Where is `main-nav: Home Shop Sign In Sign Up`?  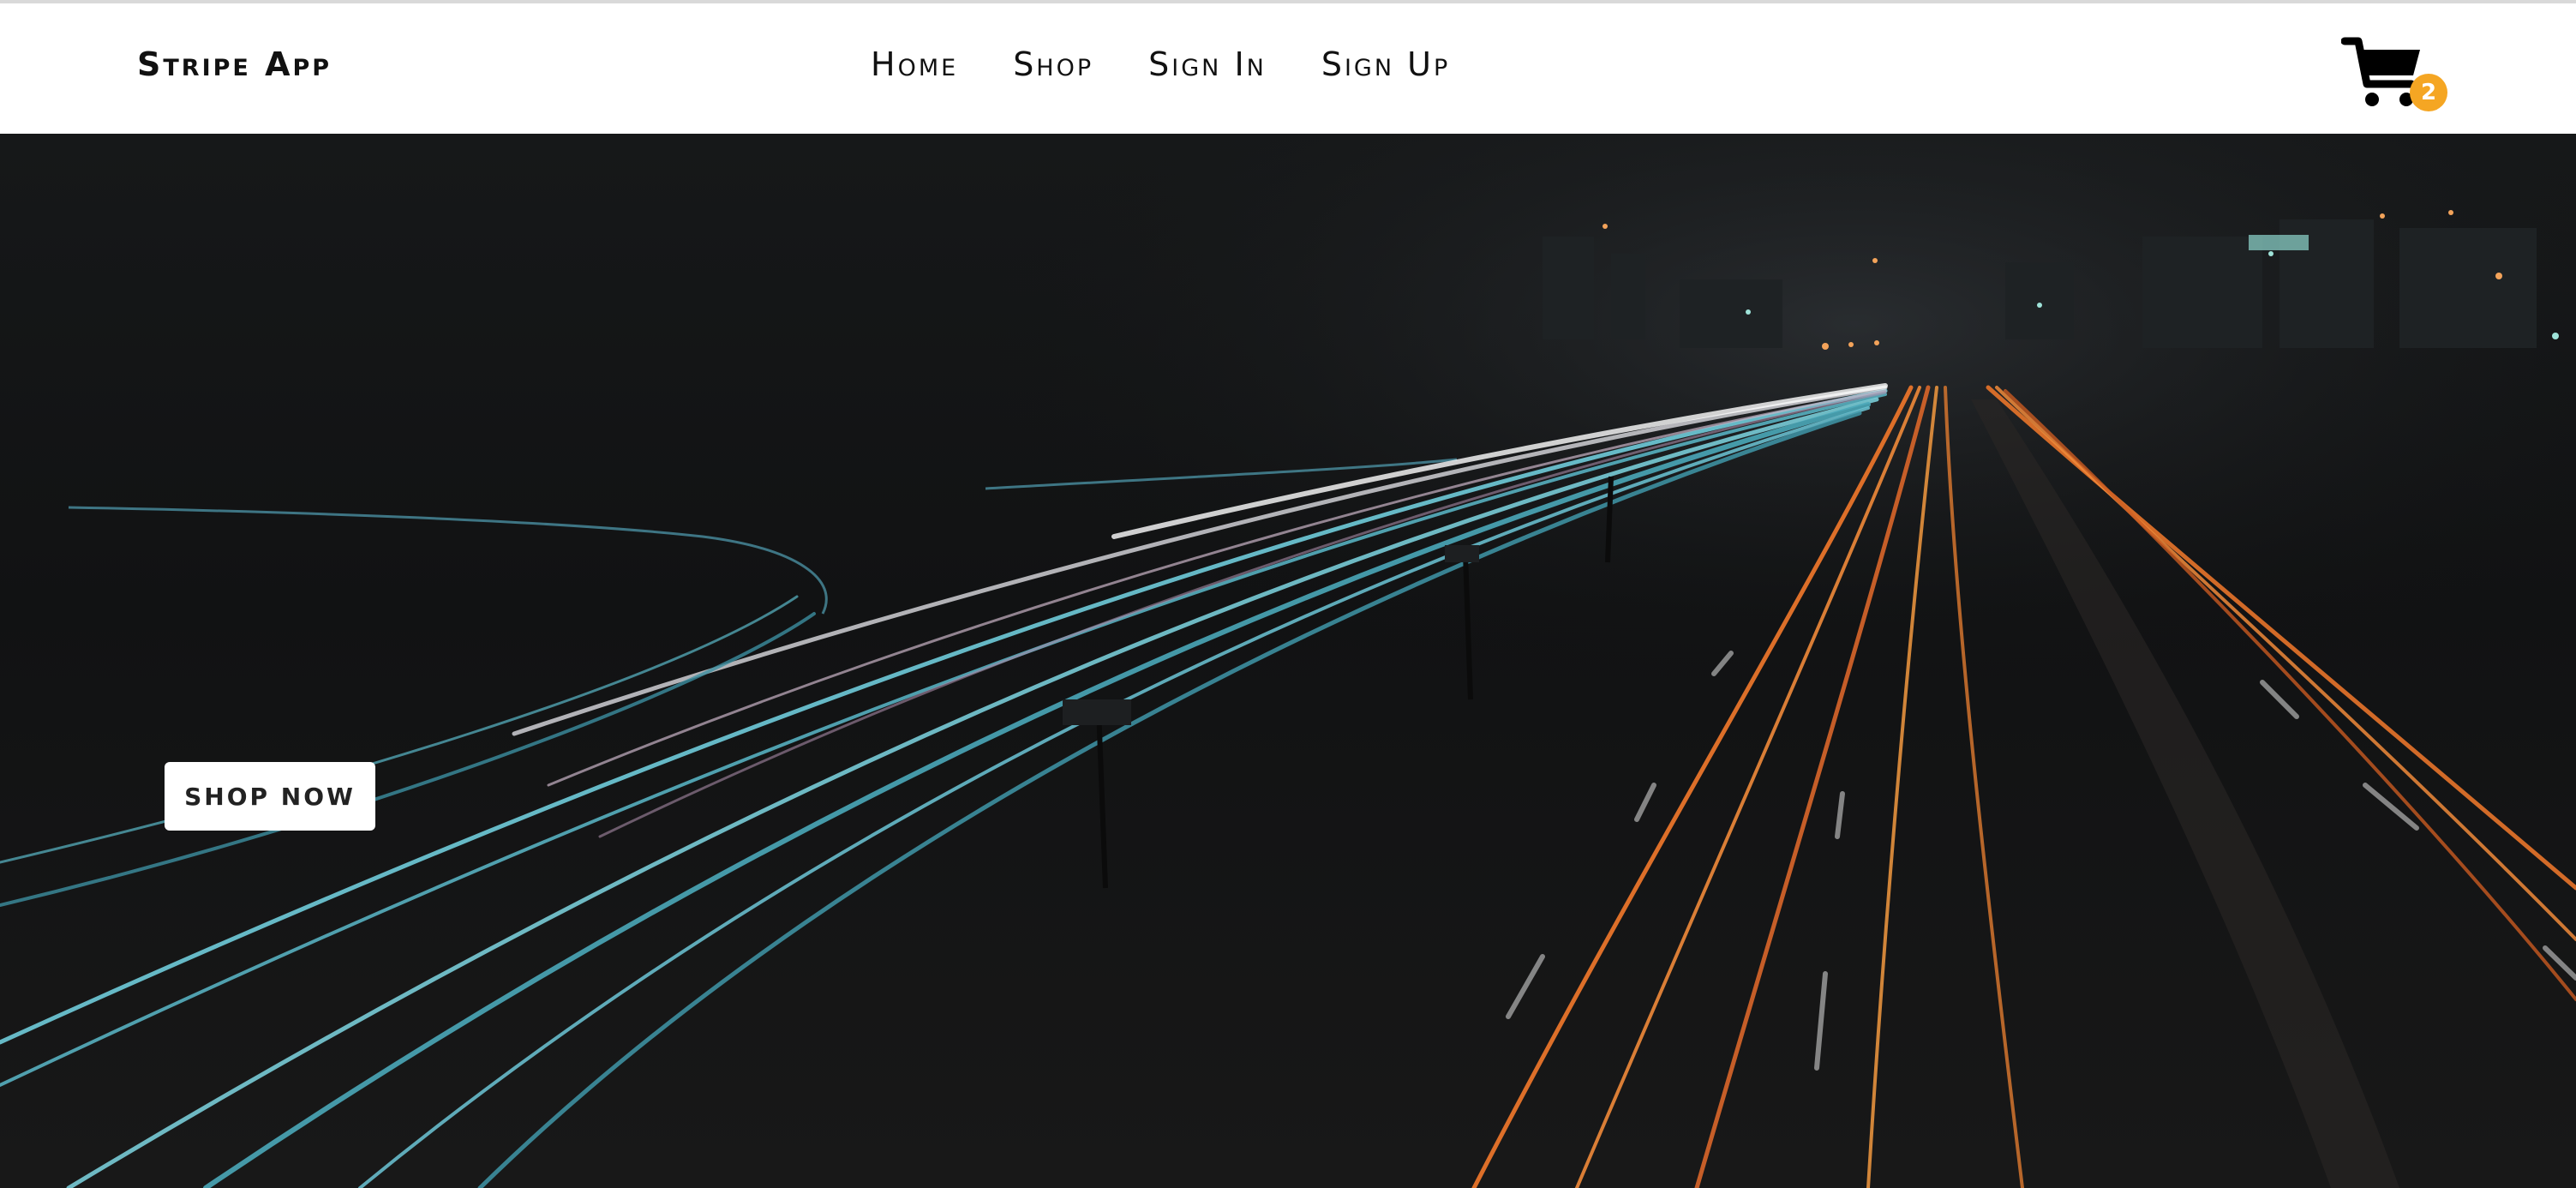
main-nav: Home Shop Sign In Sign Up is located at coordinates (1160, 64).